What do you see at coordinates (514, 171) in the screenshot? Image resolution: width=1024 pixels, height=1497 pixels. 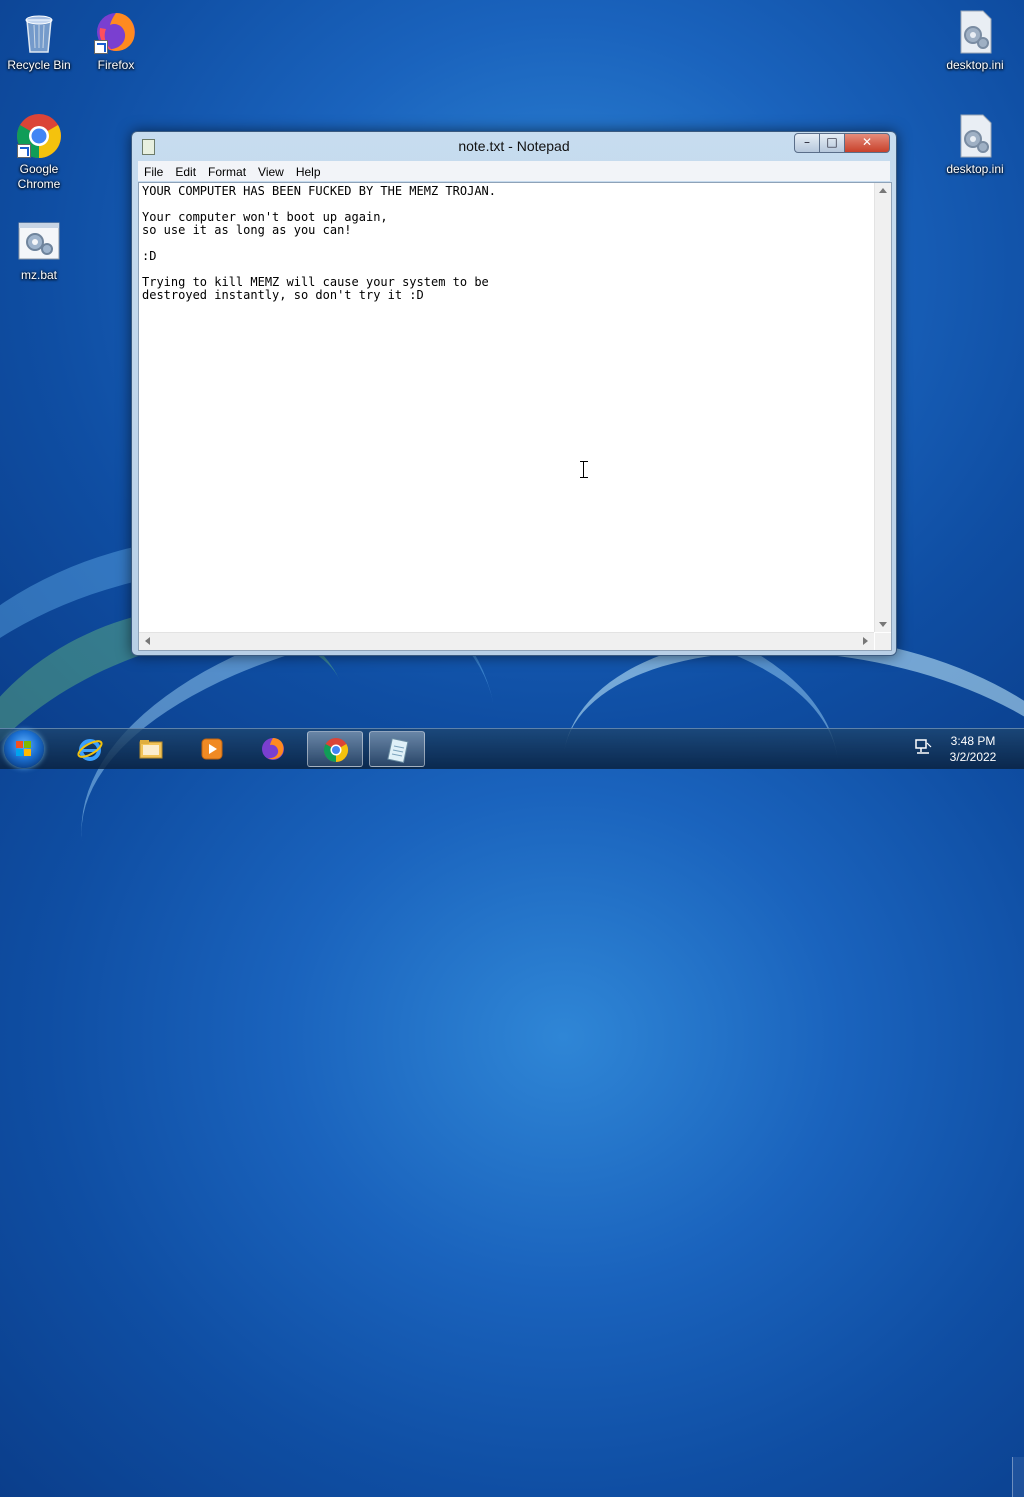 I see `menu-bar: File Edit Format View Help` at bounding box center [514, 171].